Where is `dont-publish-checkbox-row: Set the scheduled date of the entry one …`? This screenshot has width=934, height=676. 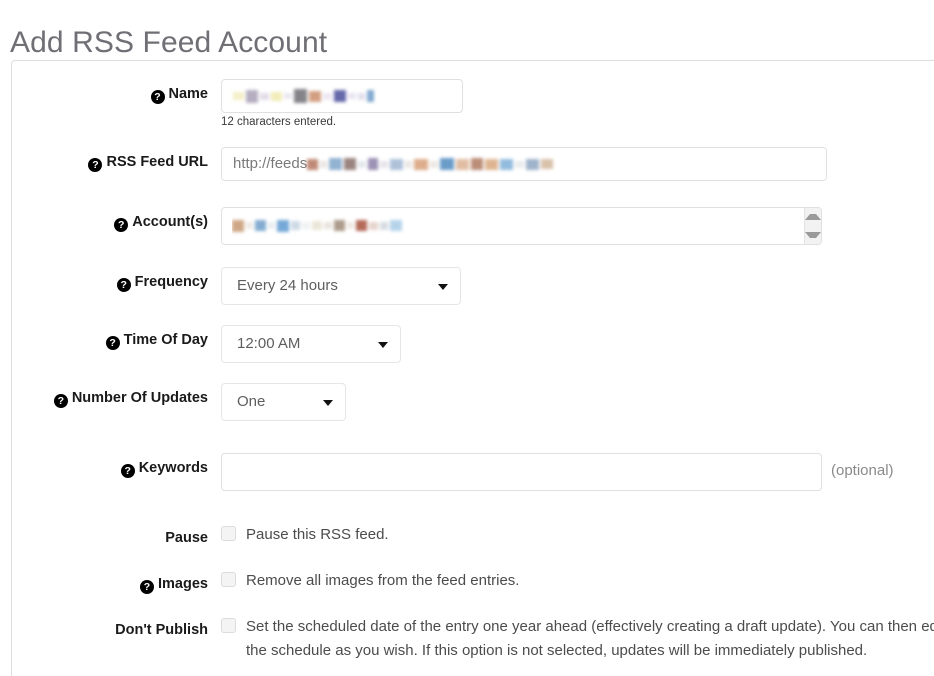
dont-publish-checkbox-row: Set the scheduled date of the entry one … is located at coordinates (577, 639).